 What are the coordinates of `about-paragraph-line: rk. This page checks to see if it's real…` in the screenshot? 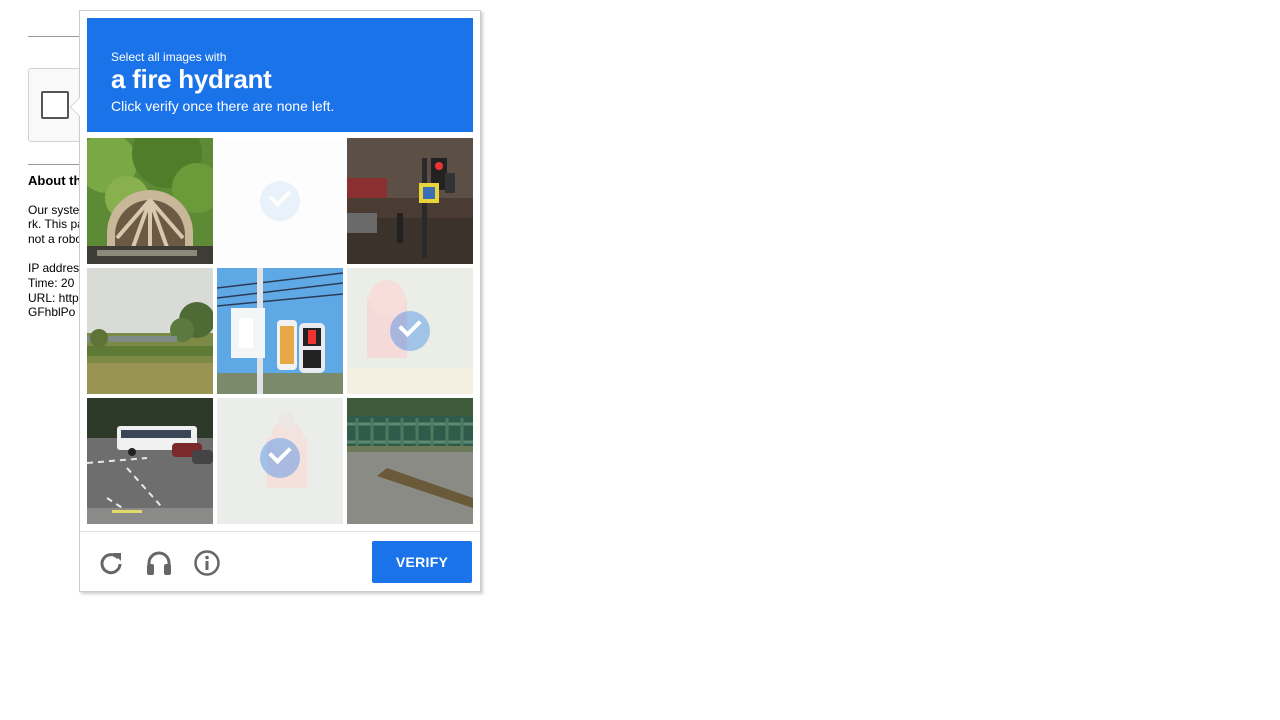 It's located at (54, 224).